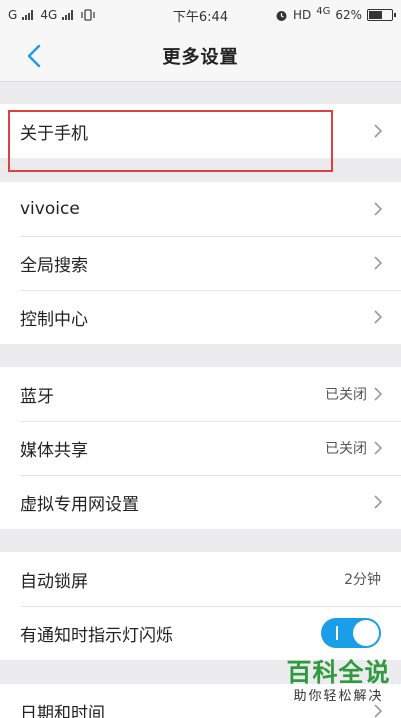 The height and width of the screenshot is (718, 401). What do you see at coordinates (348, 15) in the screenshot?
I see `battery-percent: 62%` at bounding box center [348, 15].